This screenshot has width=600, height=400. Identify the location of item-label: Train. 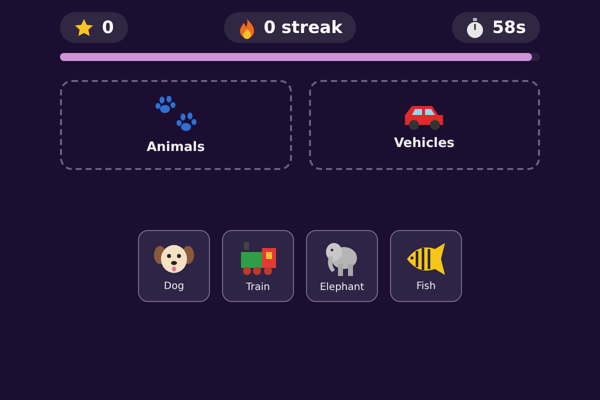
(258, 287).